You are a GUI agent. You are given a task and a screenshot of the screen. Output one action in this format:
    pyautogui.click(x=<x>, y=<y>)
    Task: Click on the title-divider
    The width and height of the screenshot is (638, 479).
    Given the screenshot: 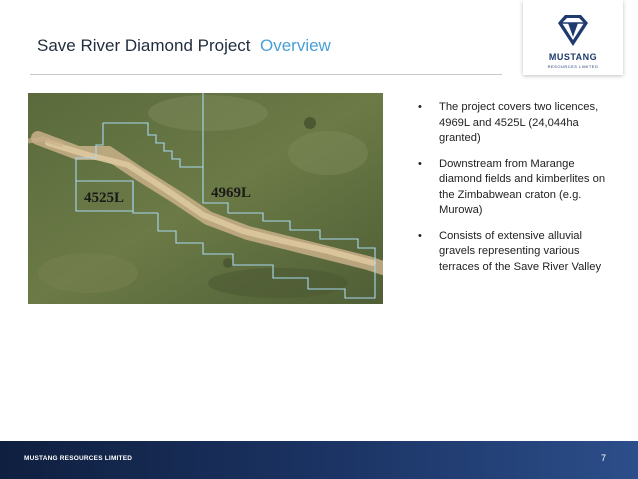 What is the action you would take?
    pyautogui.click(x=266, y=74)
    